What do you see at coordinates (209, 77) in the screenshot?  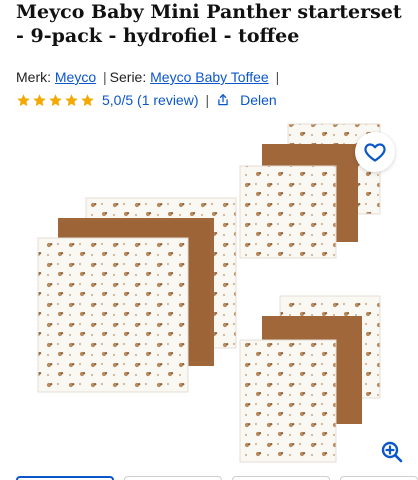 I see `series-link: Meyco Baby Toffee` at bounding box center [209, 77].